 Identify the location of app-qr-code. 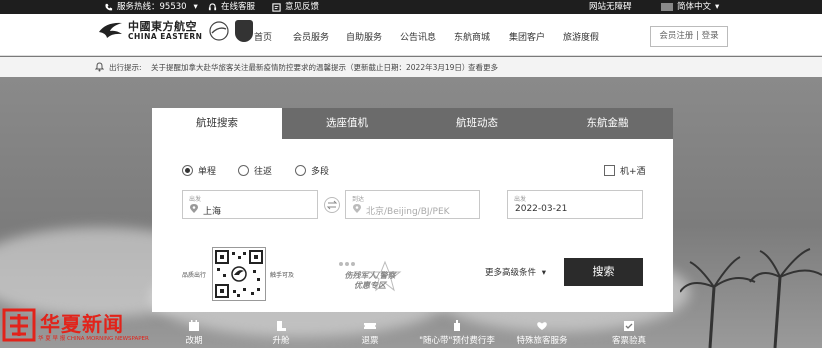
(239, 274).